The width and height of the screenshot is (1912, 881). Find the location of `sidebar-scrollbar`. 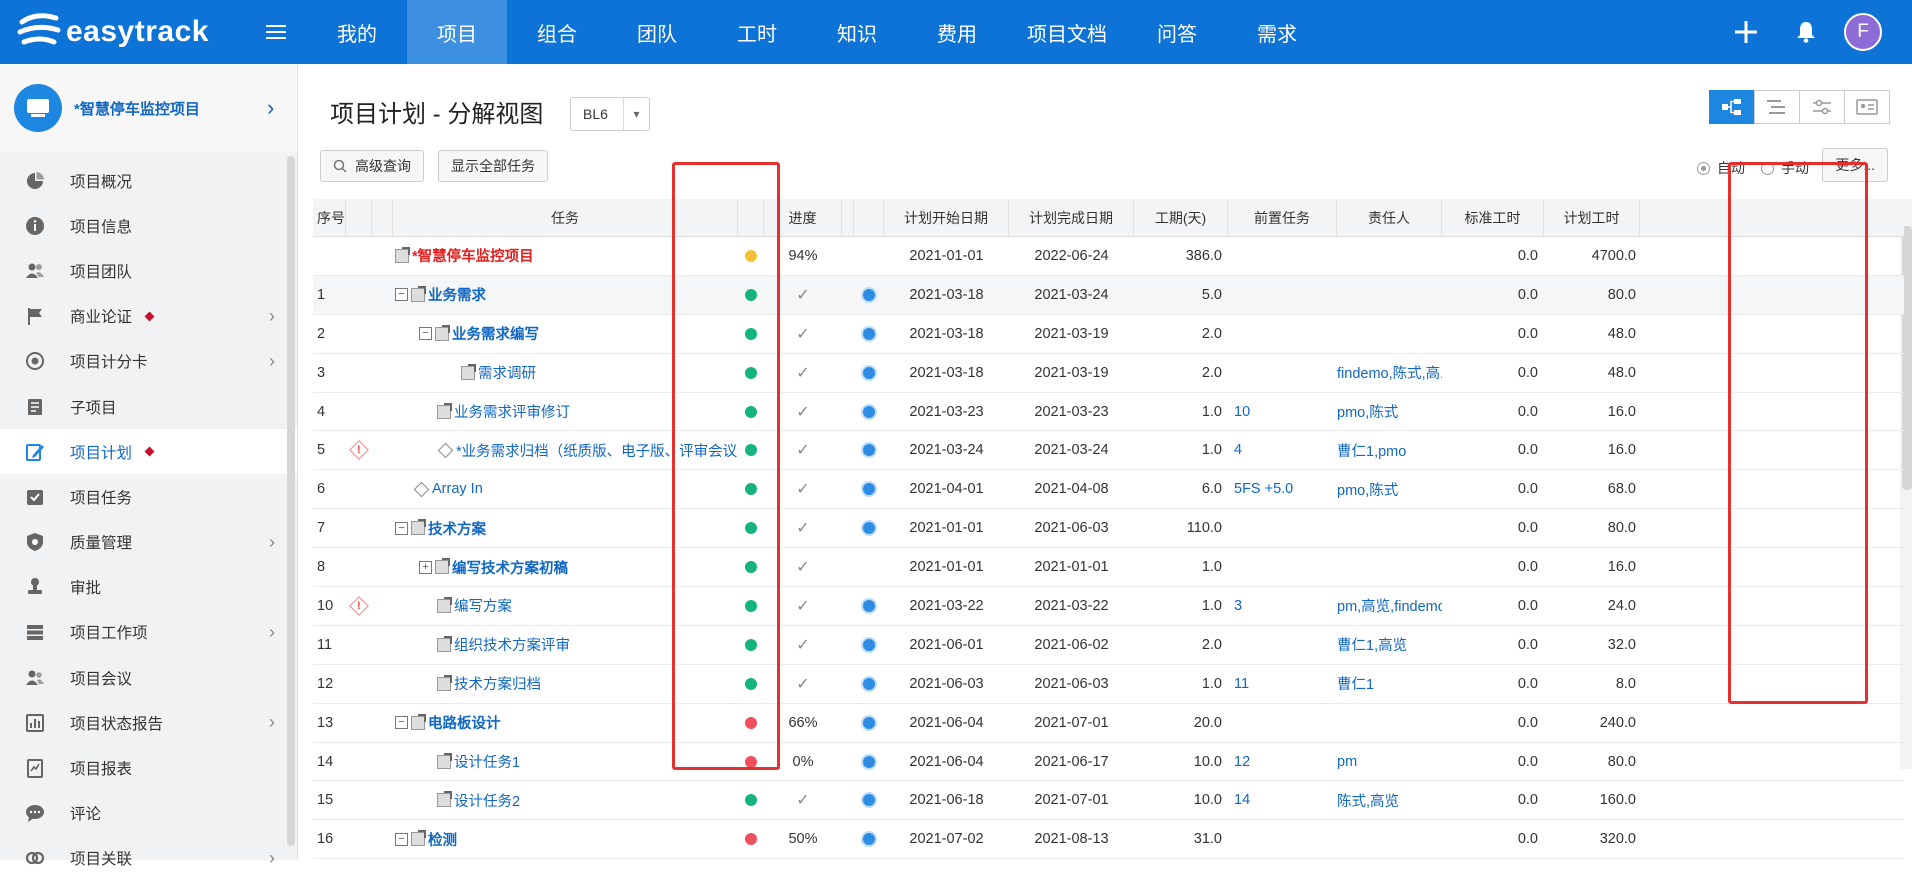

sidebar-scrollbar is located at coordinates (291, 501).